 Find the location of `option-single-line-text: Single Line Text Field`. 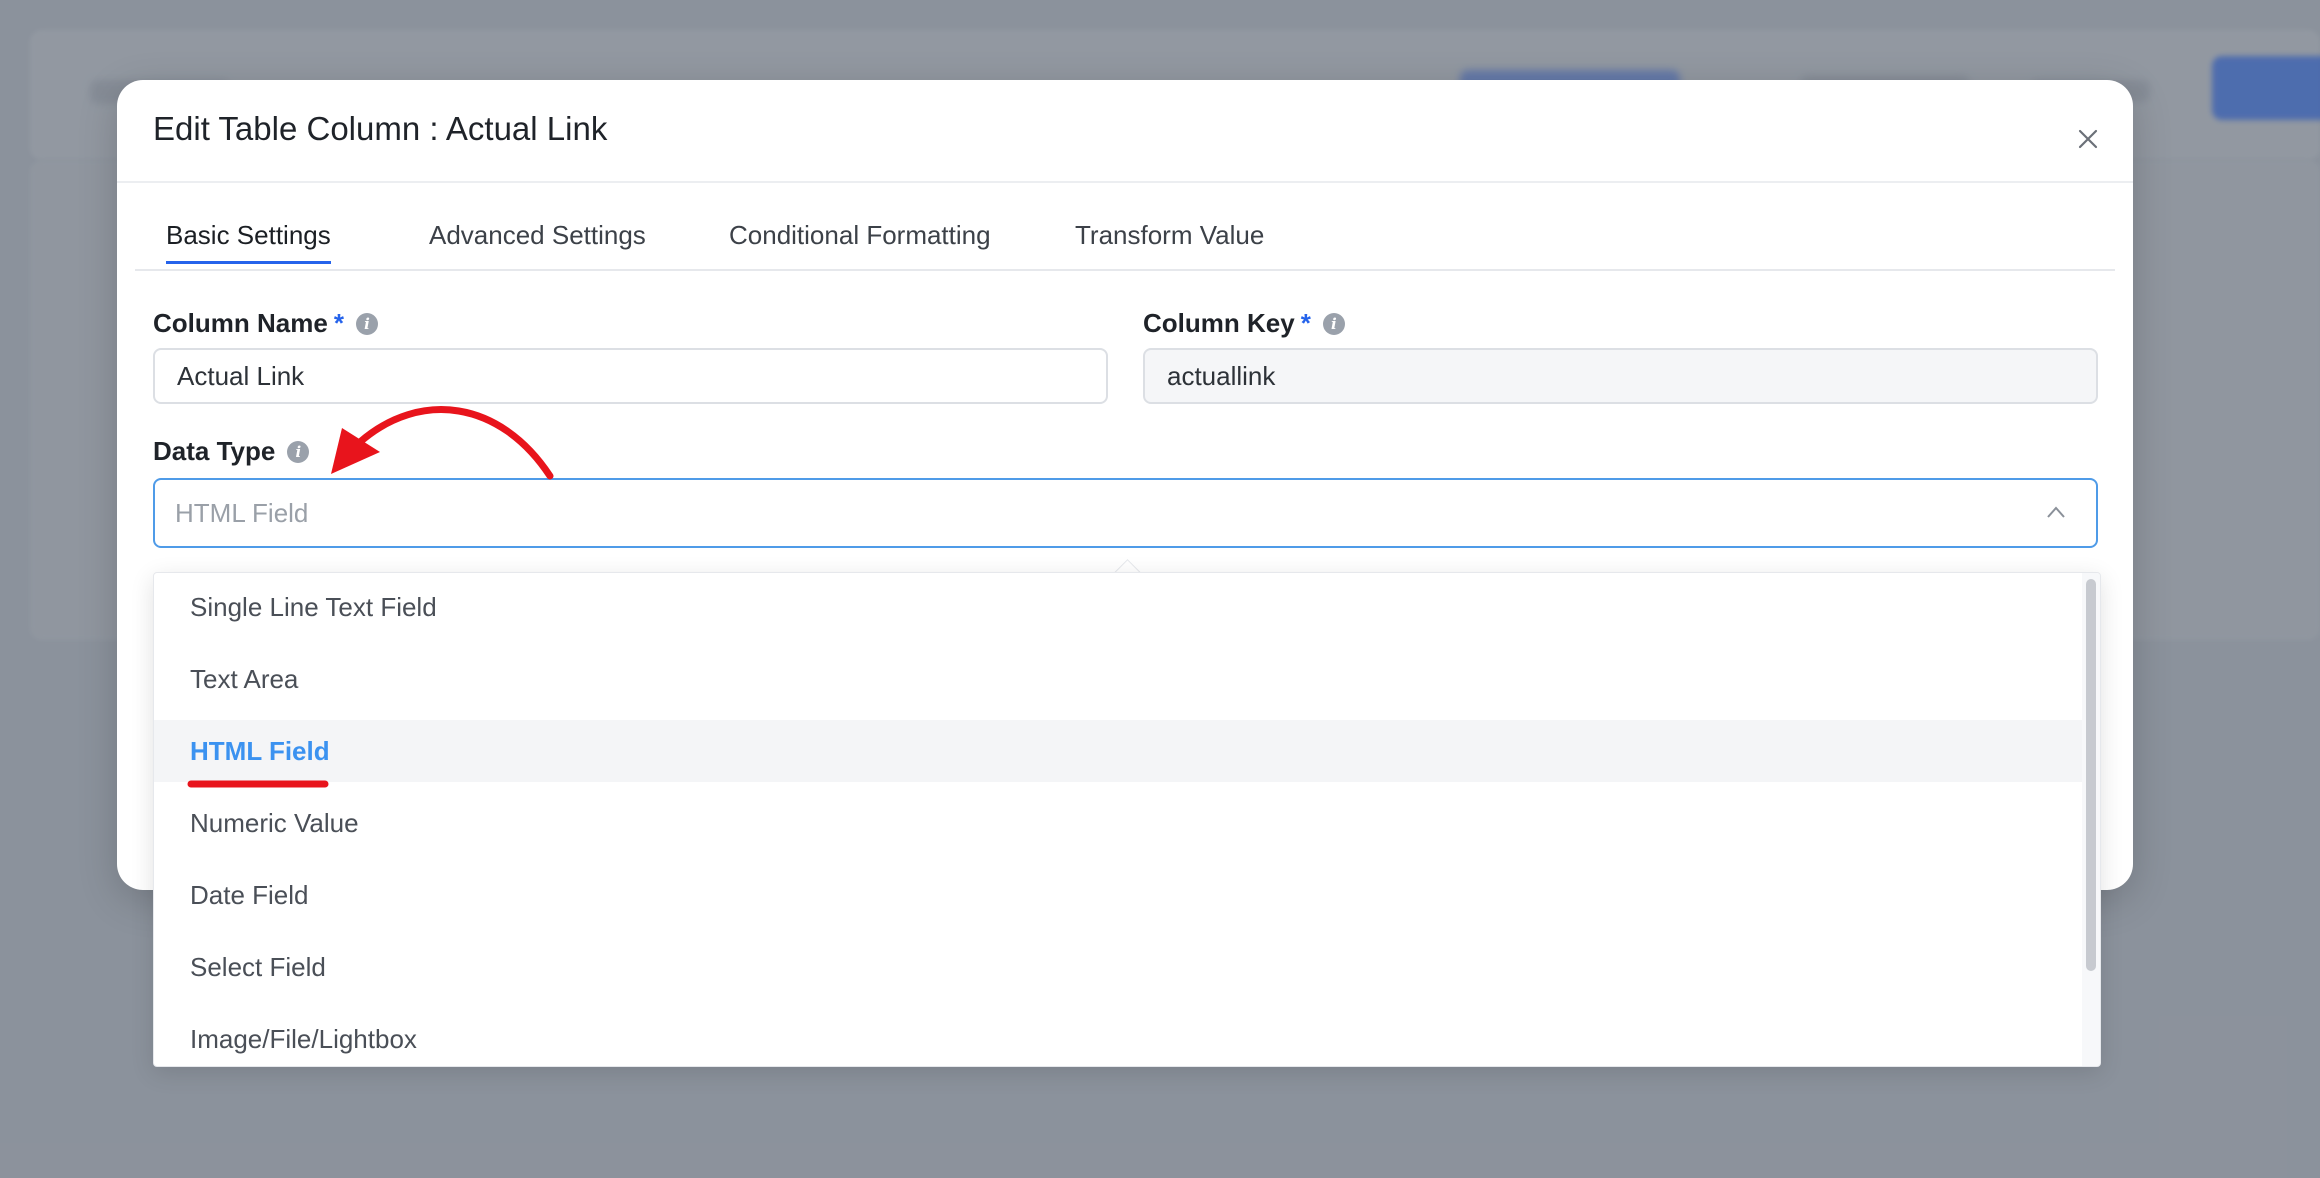

option-single-line-text: Single Line Text Field is located at coordinates (1118, 607).